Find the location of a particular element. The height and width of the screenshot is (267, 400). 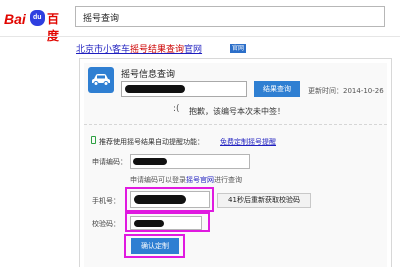

logo-chinese: 百度 is located at coordinates (53, 27).